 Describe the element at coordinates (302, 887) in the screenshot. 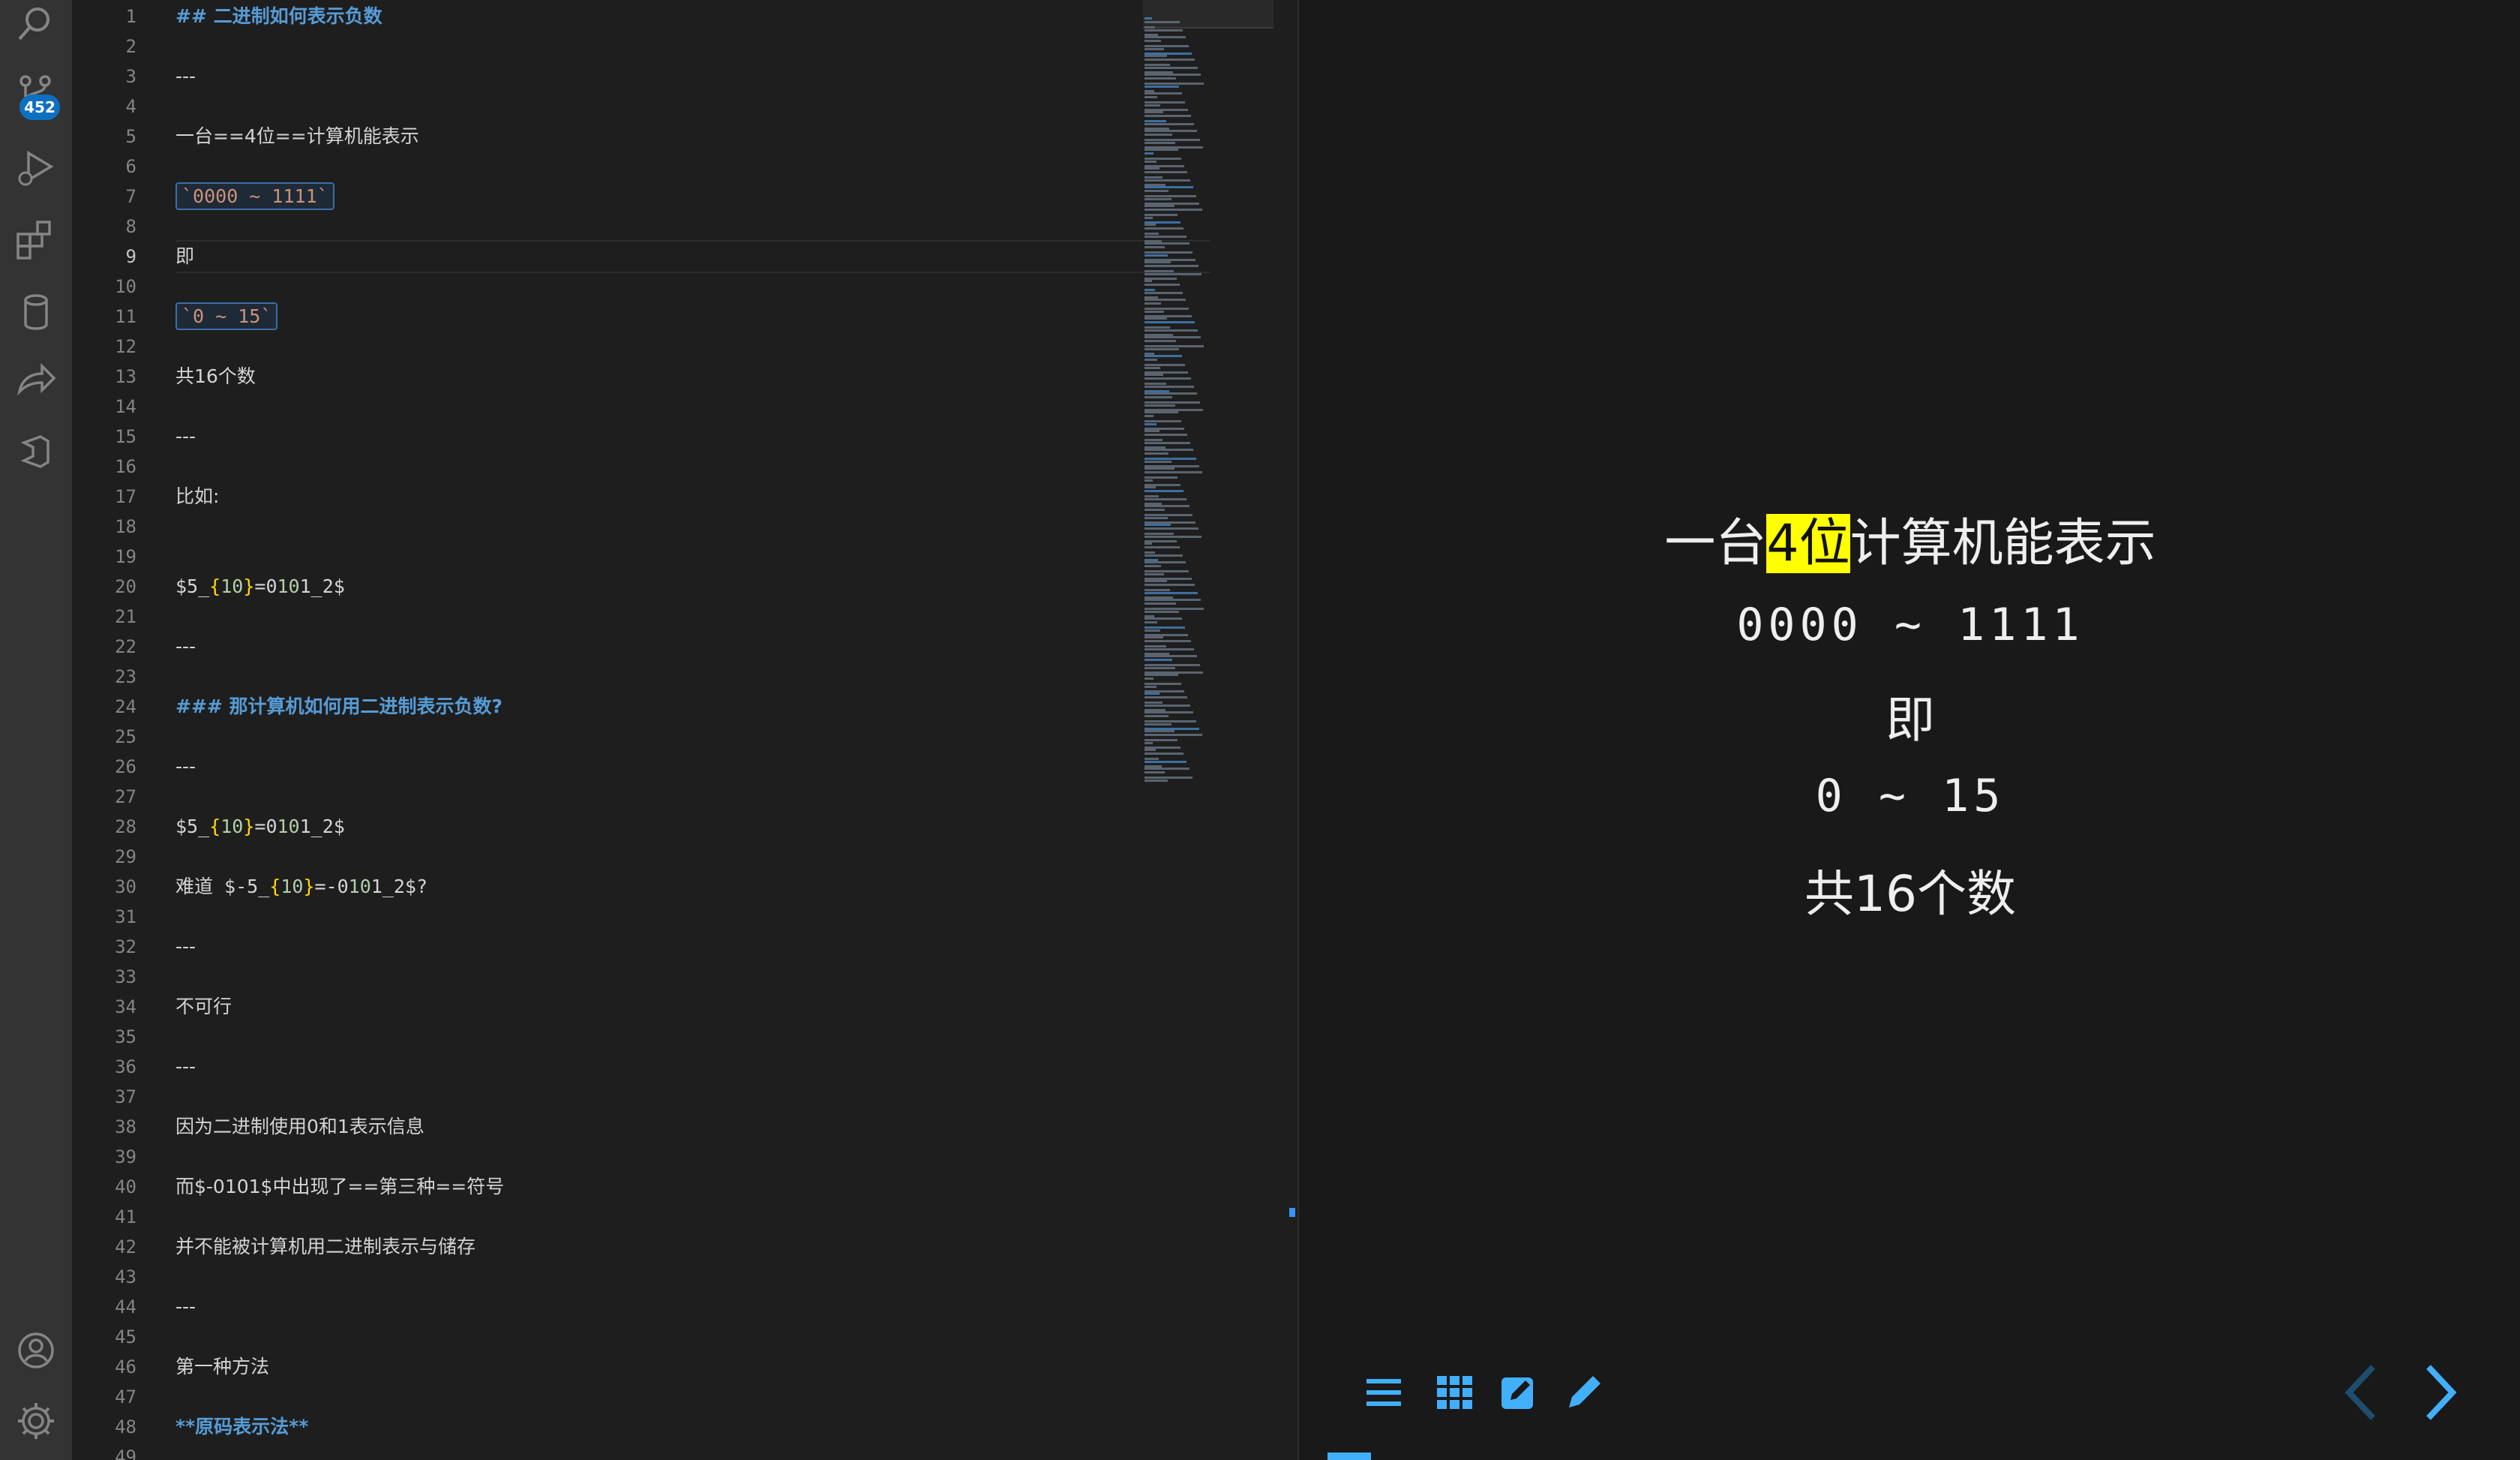

I see `code-line: 难道 $-5_{10}=-0101_2$?` at that location.